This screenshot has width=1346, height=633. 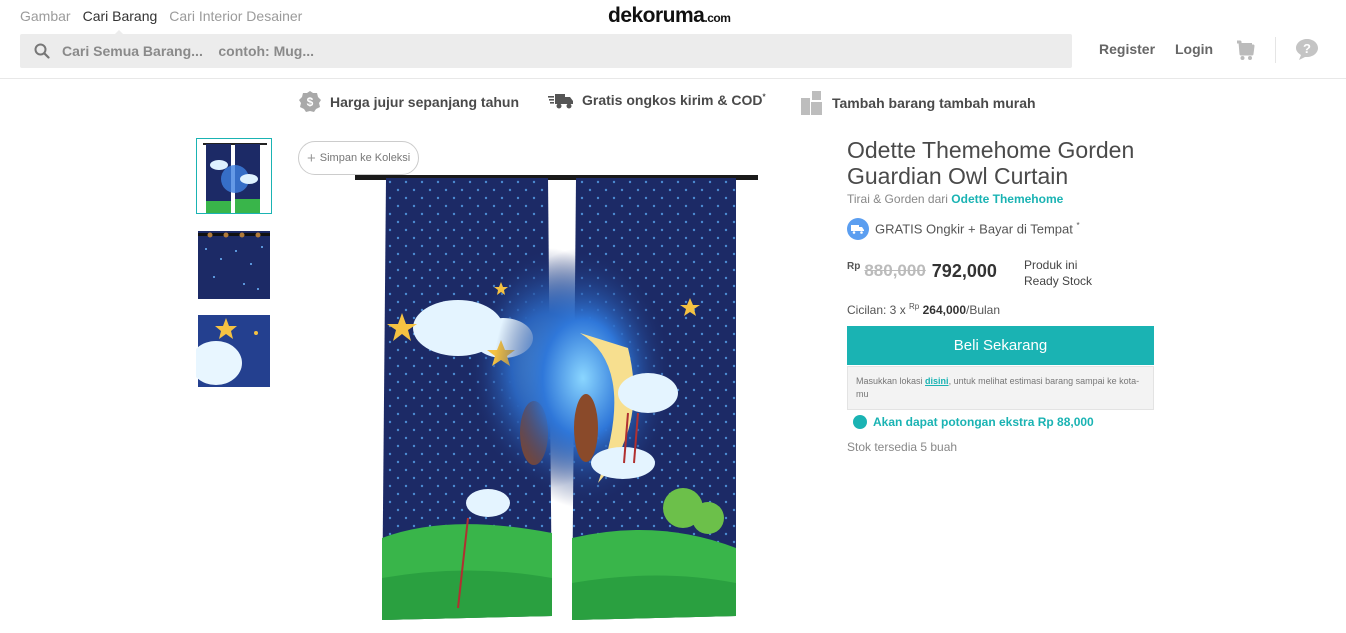 What do you see at coordinates (895, 270) in the screenshot?
I see `original-price: 880,000` at bounding box center [895, 270].